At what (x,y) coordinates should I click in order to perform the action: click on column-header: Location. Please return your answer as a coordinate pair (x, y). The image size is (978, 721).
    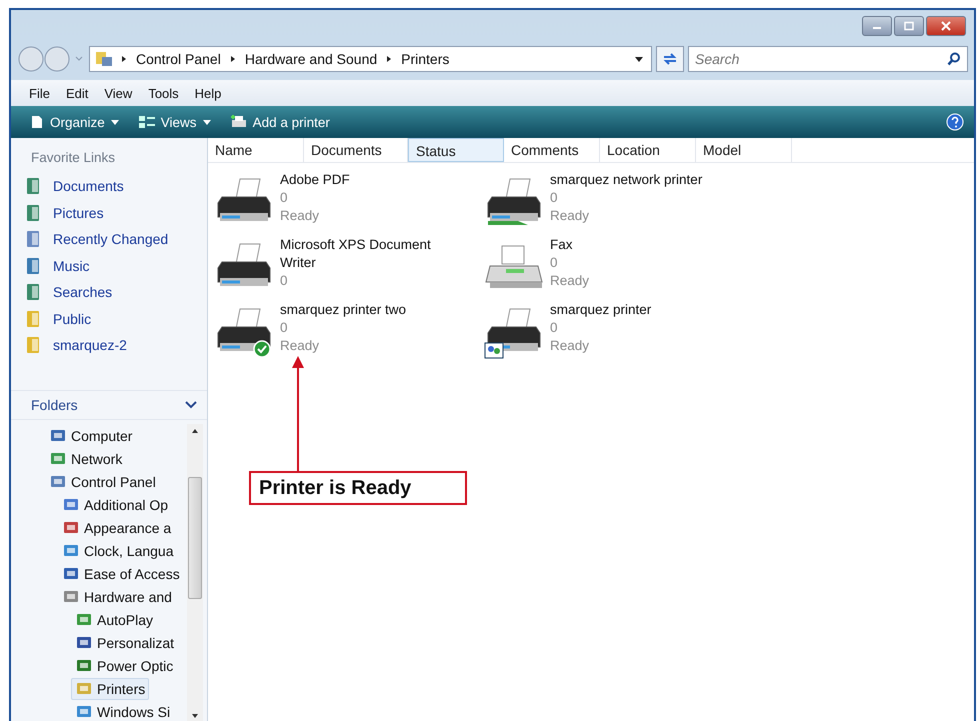
    Looking at the image, I should click on (648, 150).